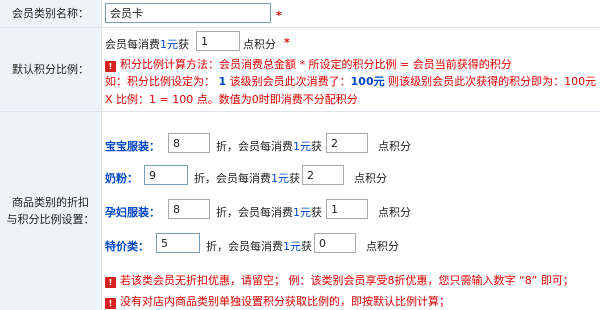 This screenshot has width=600, height=310. Describe the element at coordinates (259, 44) in the screenshot. I see `ratio-suffix: 点积分` at that location.